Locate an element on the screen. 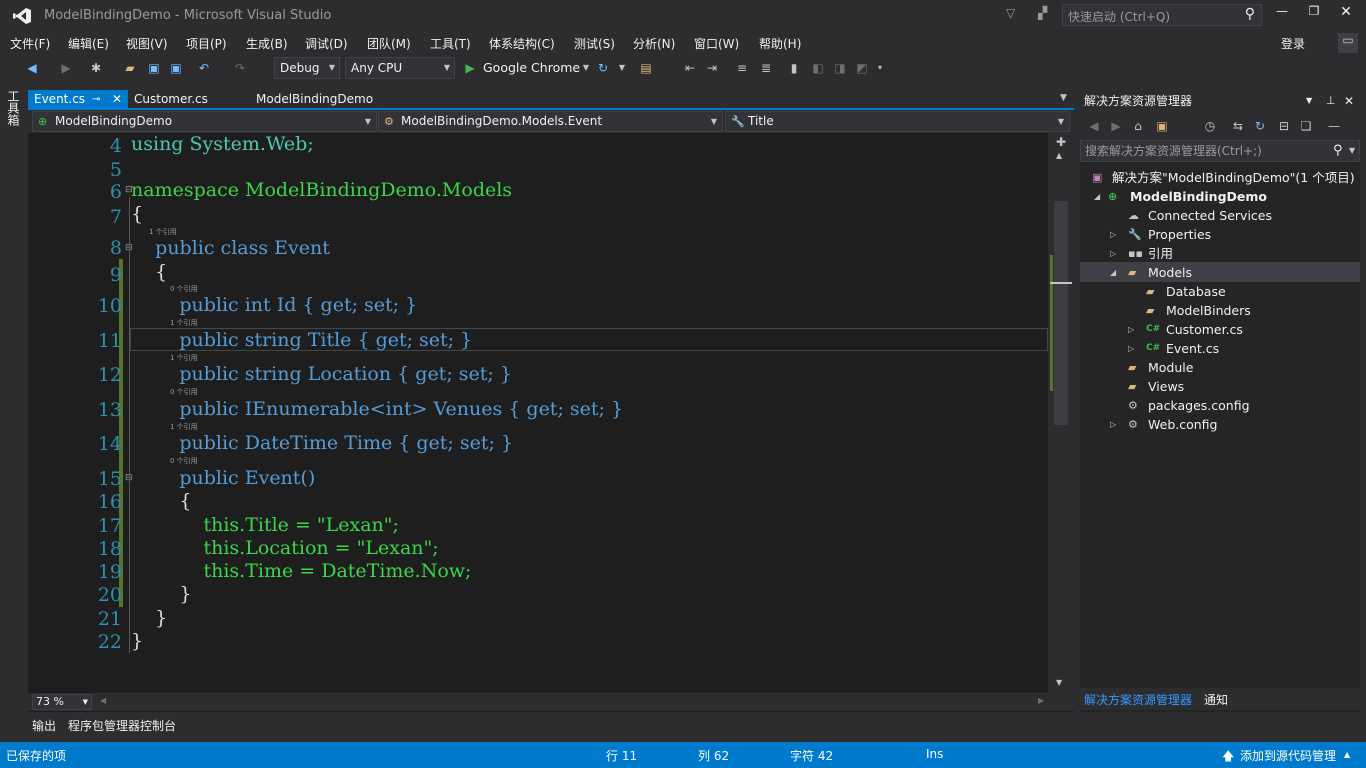 The image size is (1366, 768). next-bookmark-icon: ◨ is located at coordinates (840, 68).